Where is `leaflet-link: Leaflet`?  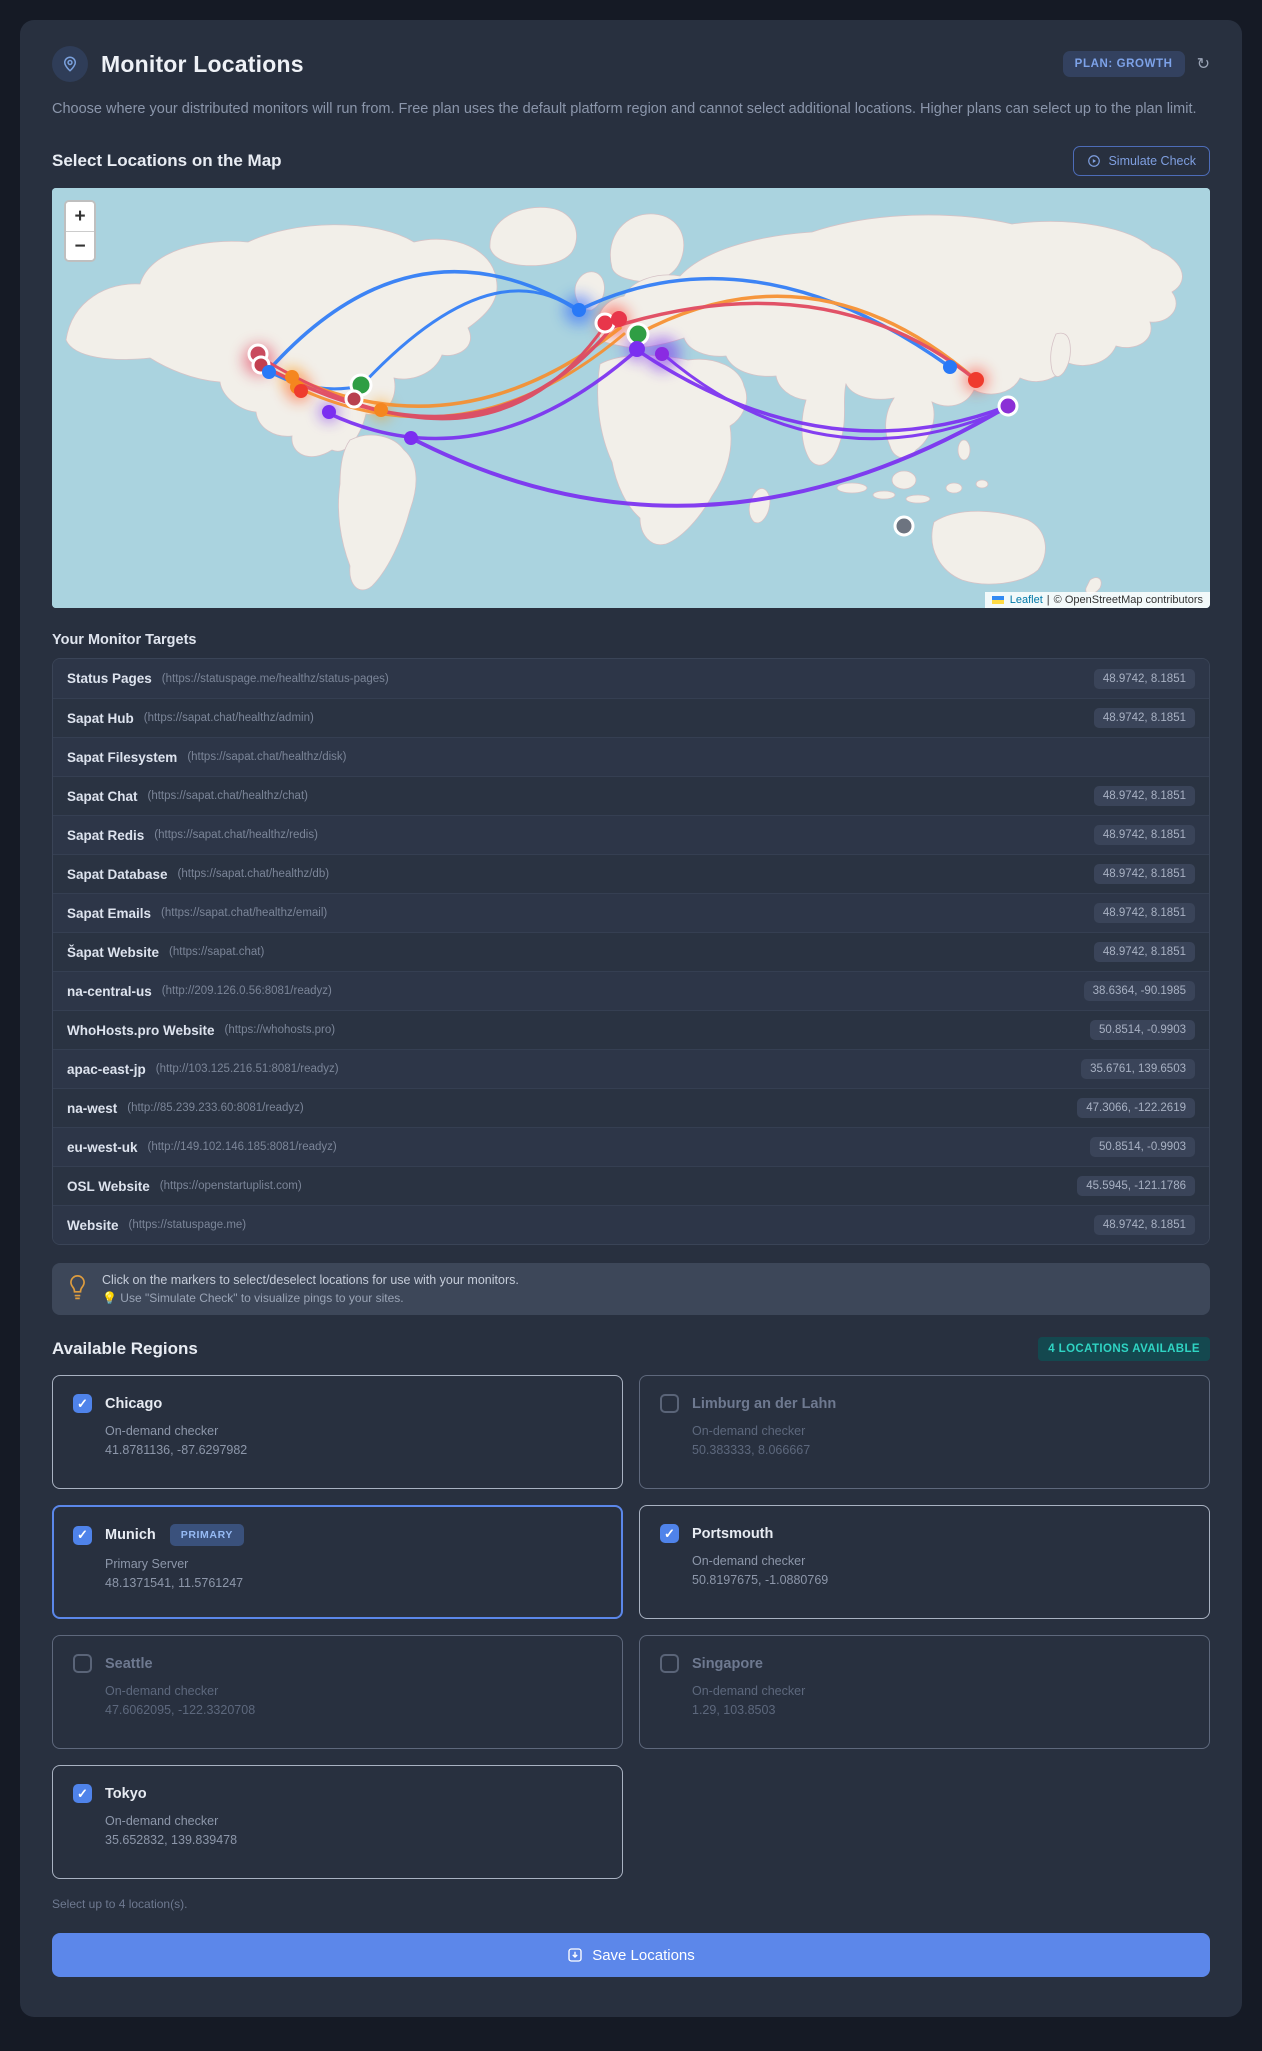 leaflet-link: Leaflet is located at coordinates (1026, 600).